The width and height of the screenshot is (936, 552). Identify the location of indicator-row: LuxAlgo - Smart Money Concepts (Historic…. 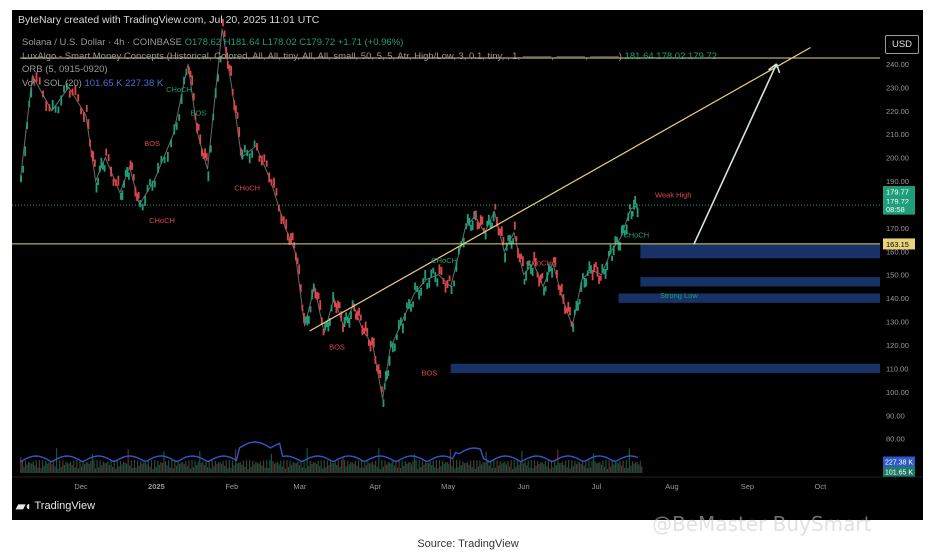
(369, 57).